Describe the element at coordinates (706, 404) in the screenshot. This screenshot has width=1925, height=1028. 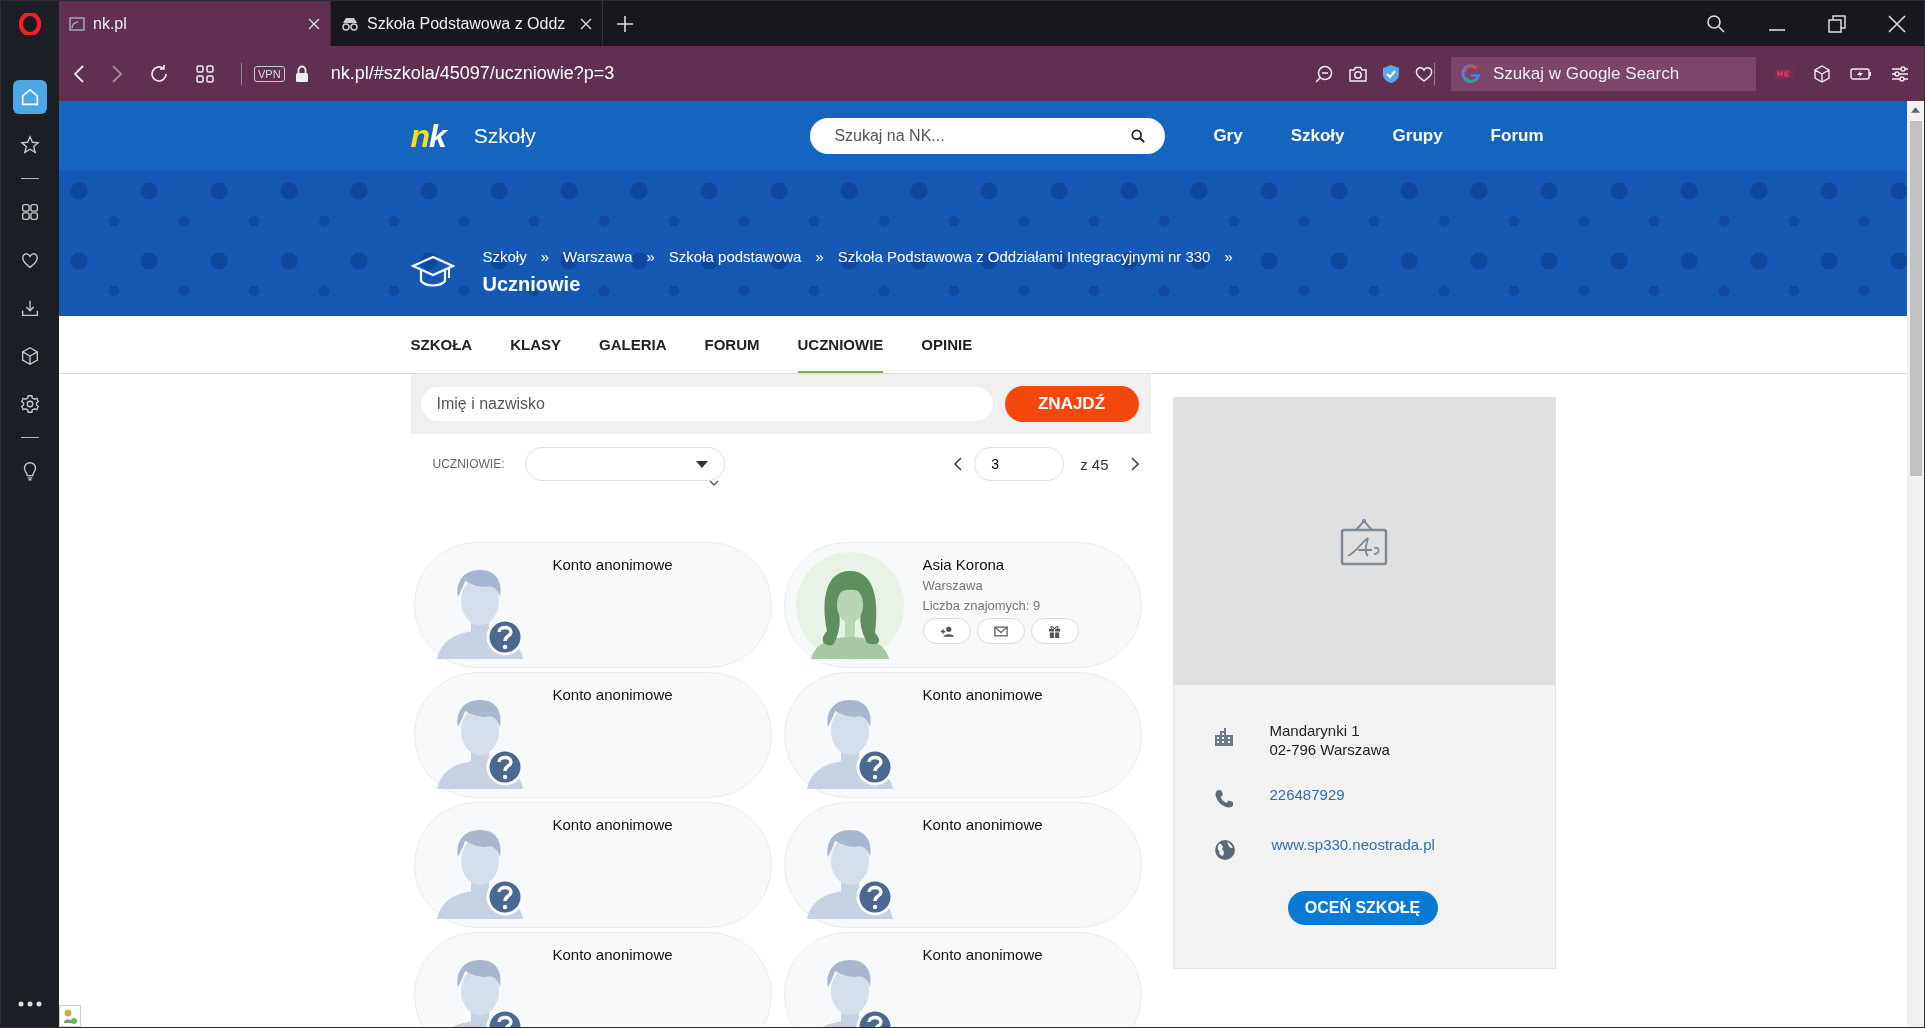
I see `name-search-field: Imię i nazwisko` at that location.